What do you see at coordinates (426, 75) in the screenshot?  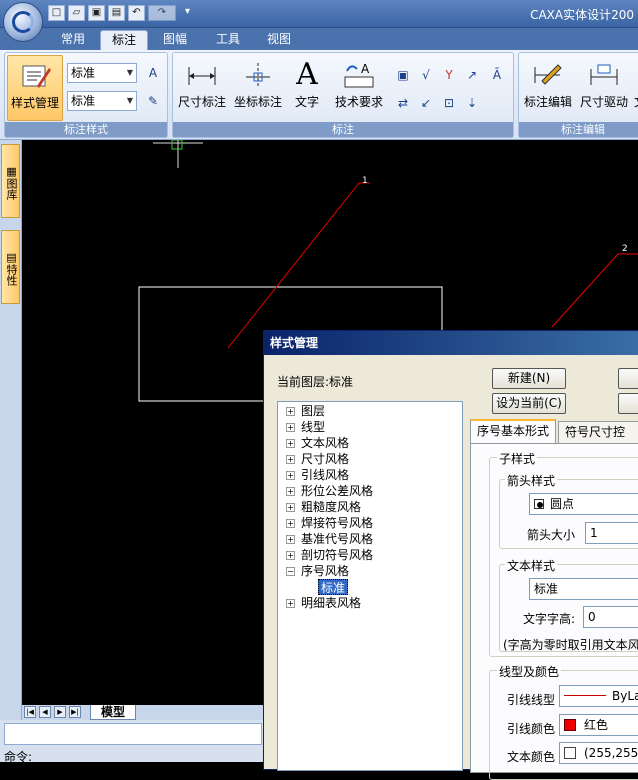 I see `roughness-icon: √` at bounding box center [426, 75].